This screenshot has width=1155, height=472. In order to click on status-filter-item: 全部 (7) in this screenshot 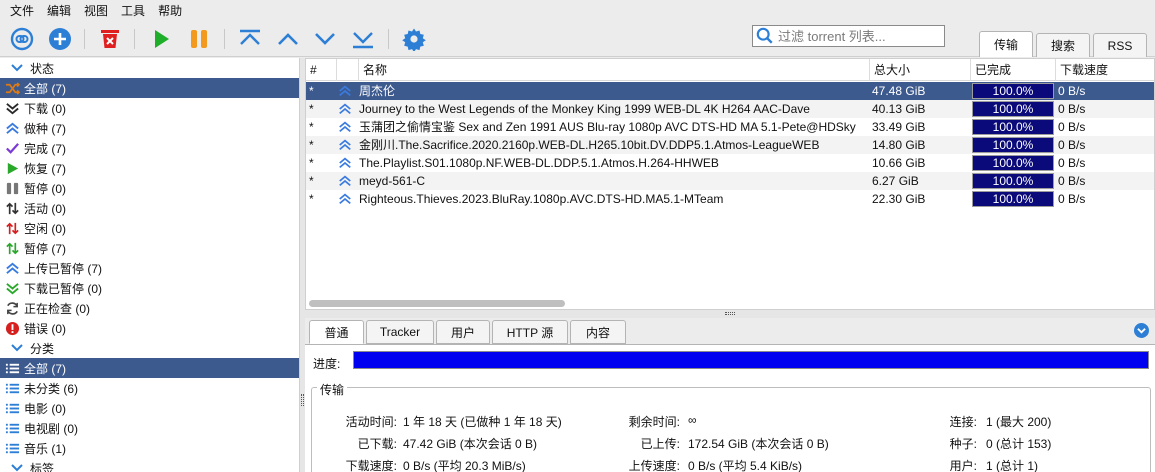, I will do `click(149, 88)`.